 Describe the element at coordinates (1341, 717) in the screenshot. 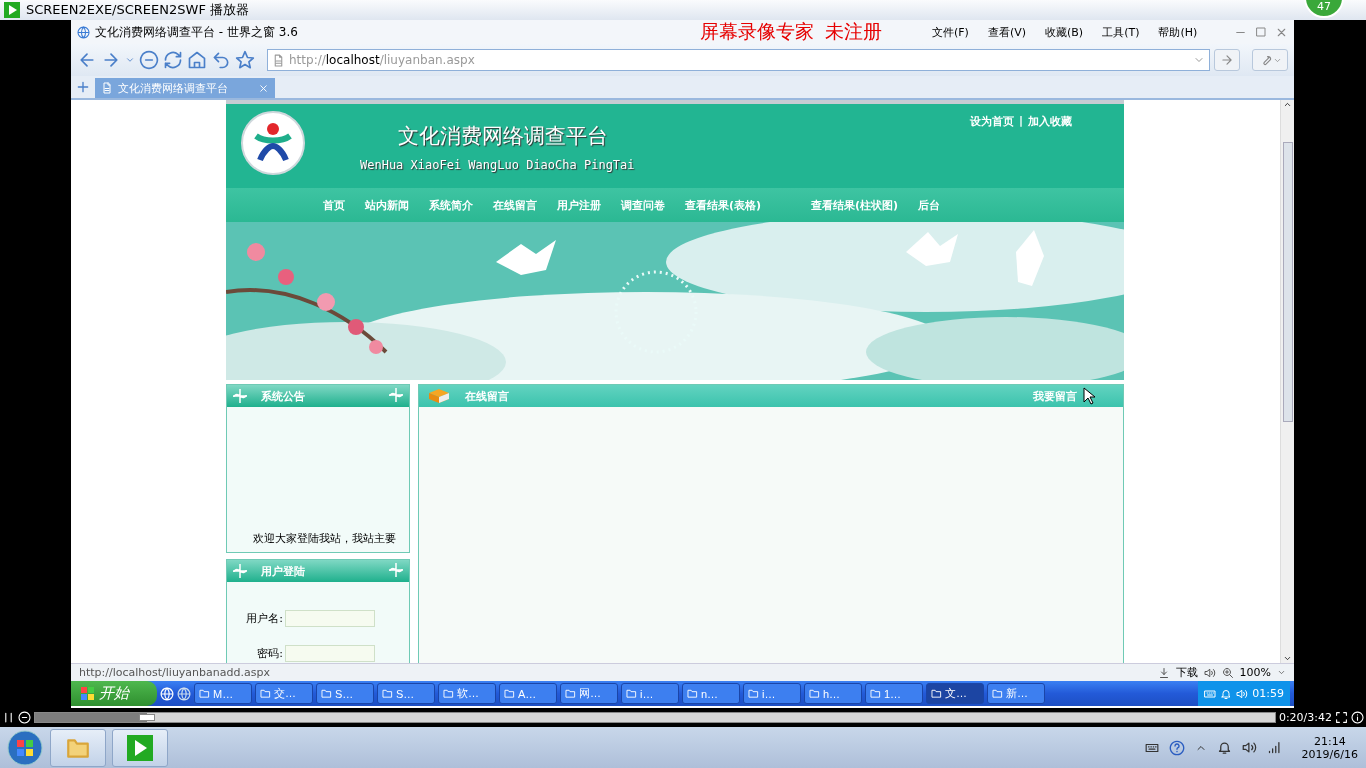

I see `fullscreen-icon` at that location.